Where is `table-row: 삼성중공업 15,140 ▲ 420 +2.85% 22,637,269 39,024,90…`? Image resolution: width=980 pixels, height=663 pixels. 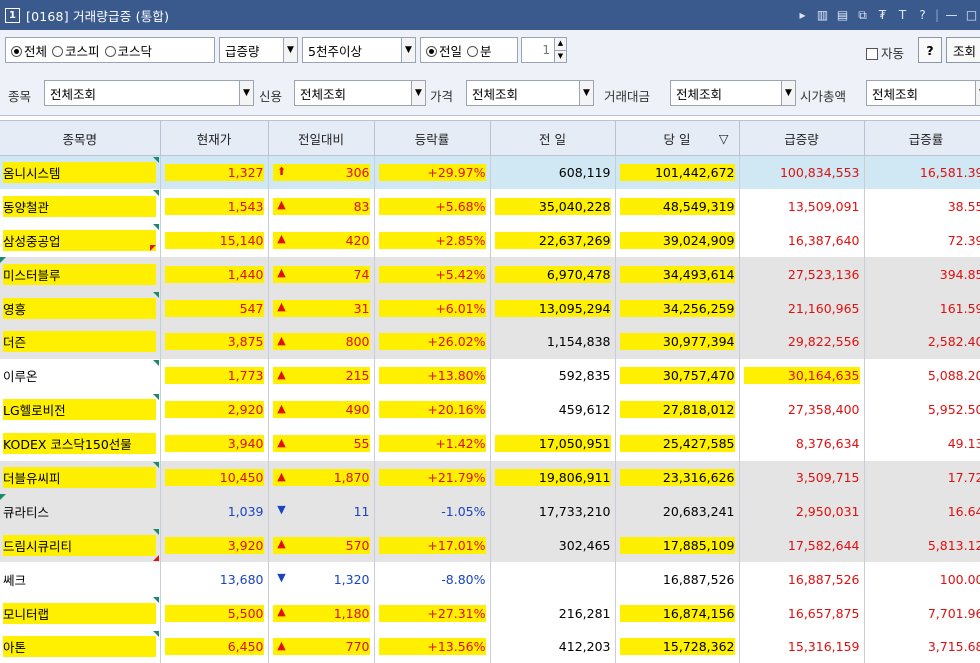 table-row: 삼성중공업 15,140 ▲ 420 +2.85% 22,637,269 39,024,90… is located at coordinates (490, 240).